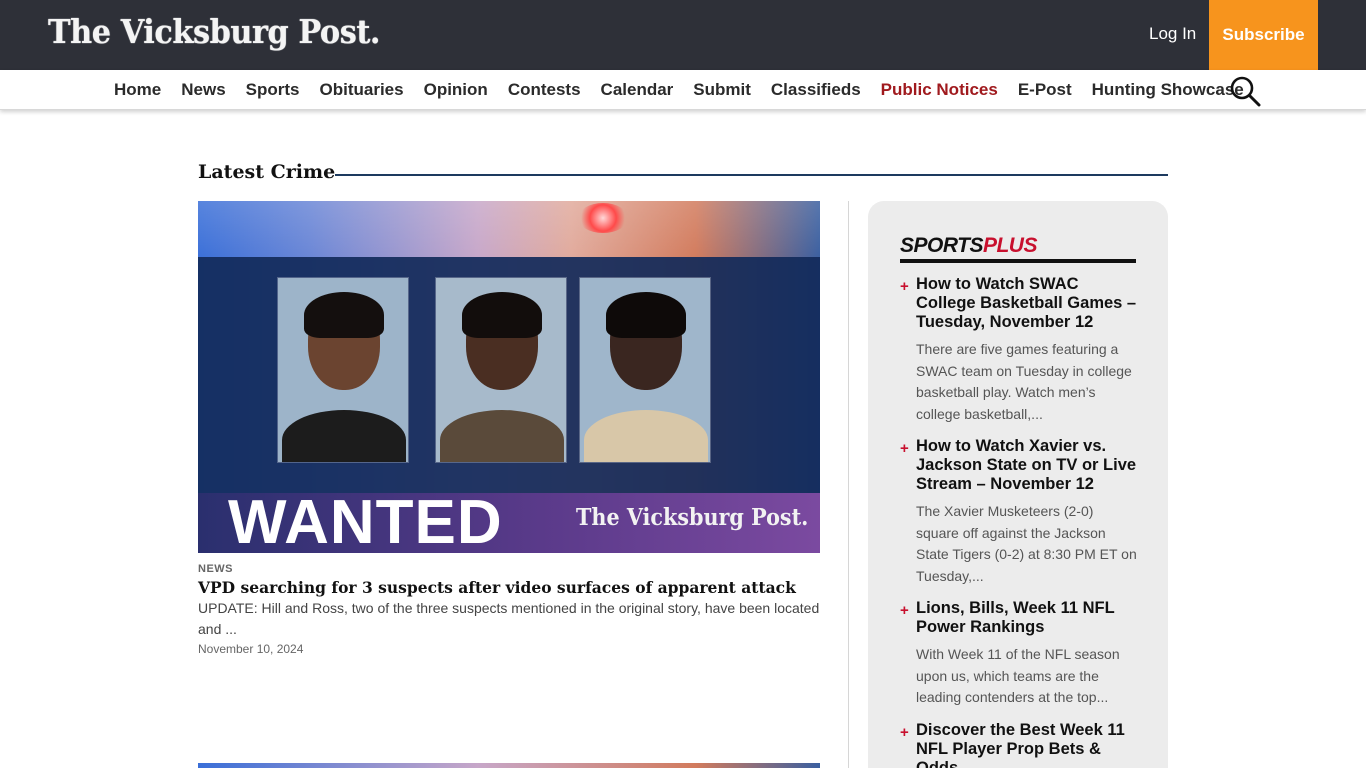 Image resolution: width=1366 pixels, height=768 pixels. I want to click on sportsplus-rule, so click(1018, 261).